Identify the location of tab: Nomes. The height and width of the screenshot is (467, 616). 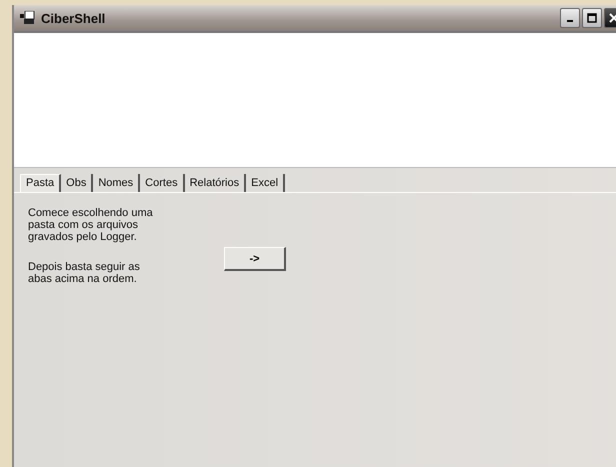
(116, 183).